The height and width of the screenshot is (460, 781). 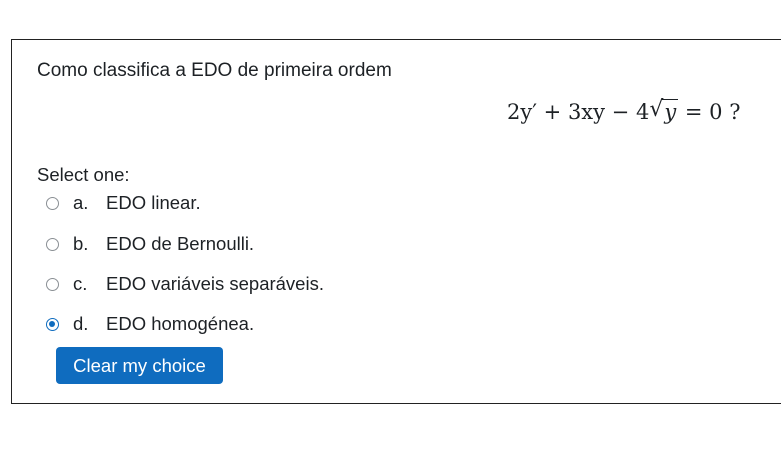 I want to click on formula-lhs: 2y′ + 3xy − 4, so click(x=578, y=112).